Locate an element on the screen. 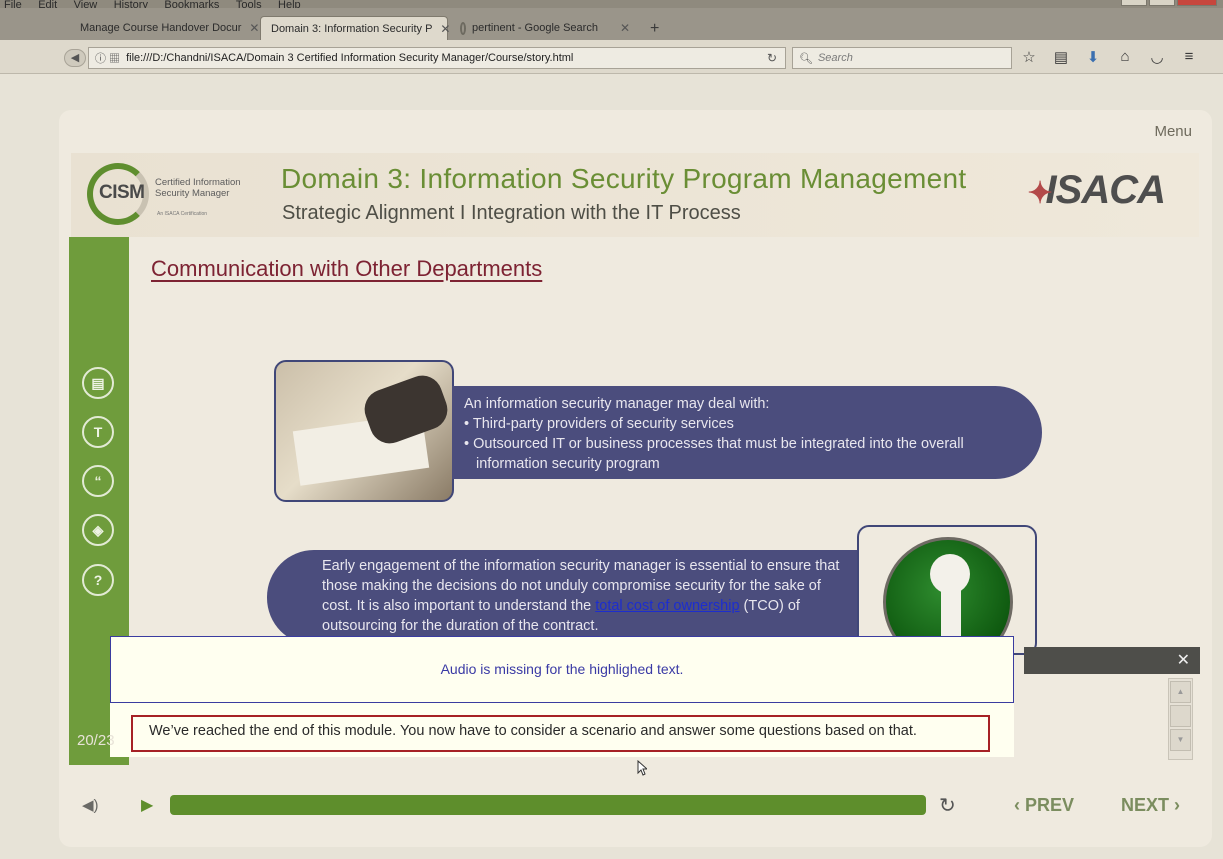 The width and height of the screenshot is (1223, 859). caption-scrollbar: ▲ ▼ is located at coordinates (1180, 719).